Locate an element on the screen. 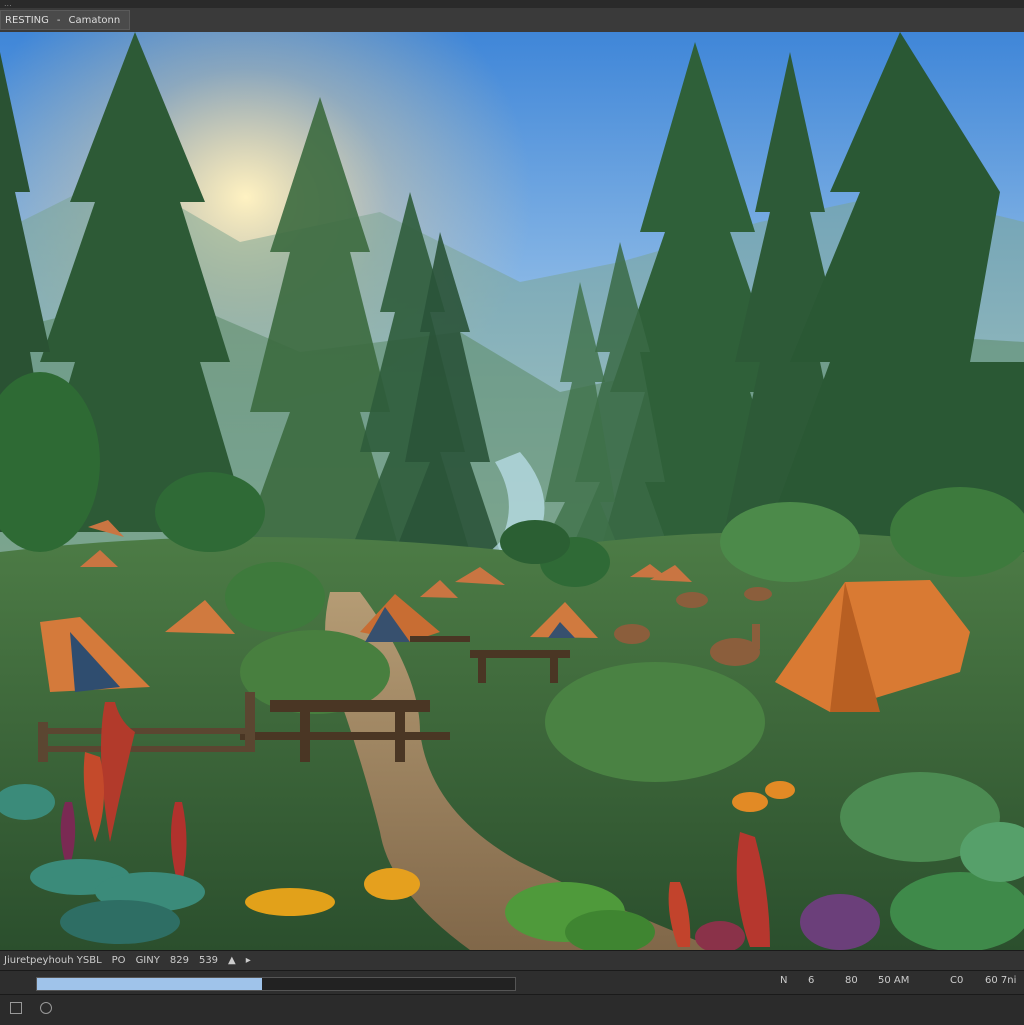 The height and width of the screenshot is (1025, 1024). timeline-progress-fill is located at coordinates (149, 984).